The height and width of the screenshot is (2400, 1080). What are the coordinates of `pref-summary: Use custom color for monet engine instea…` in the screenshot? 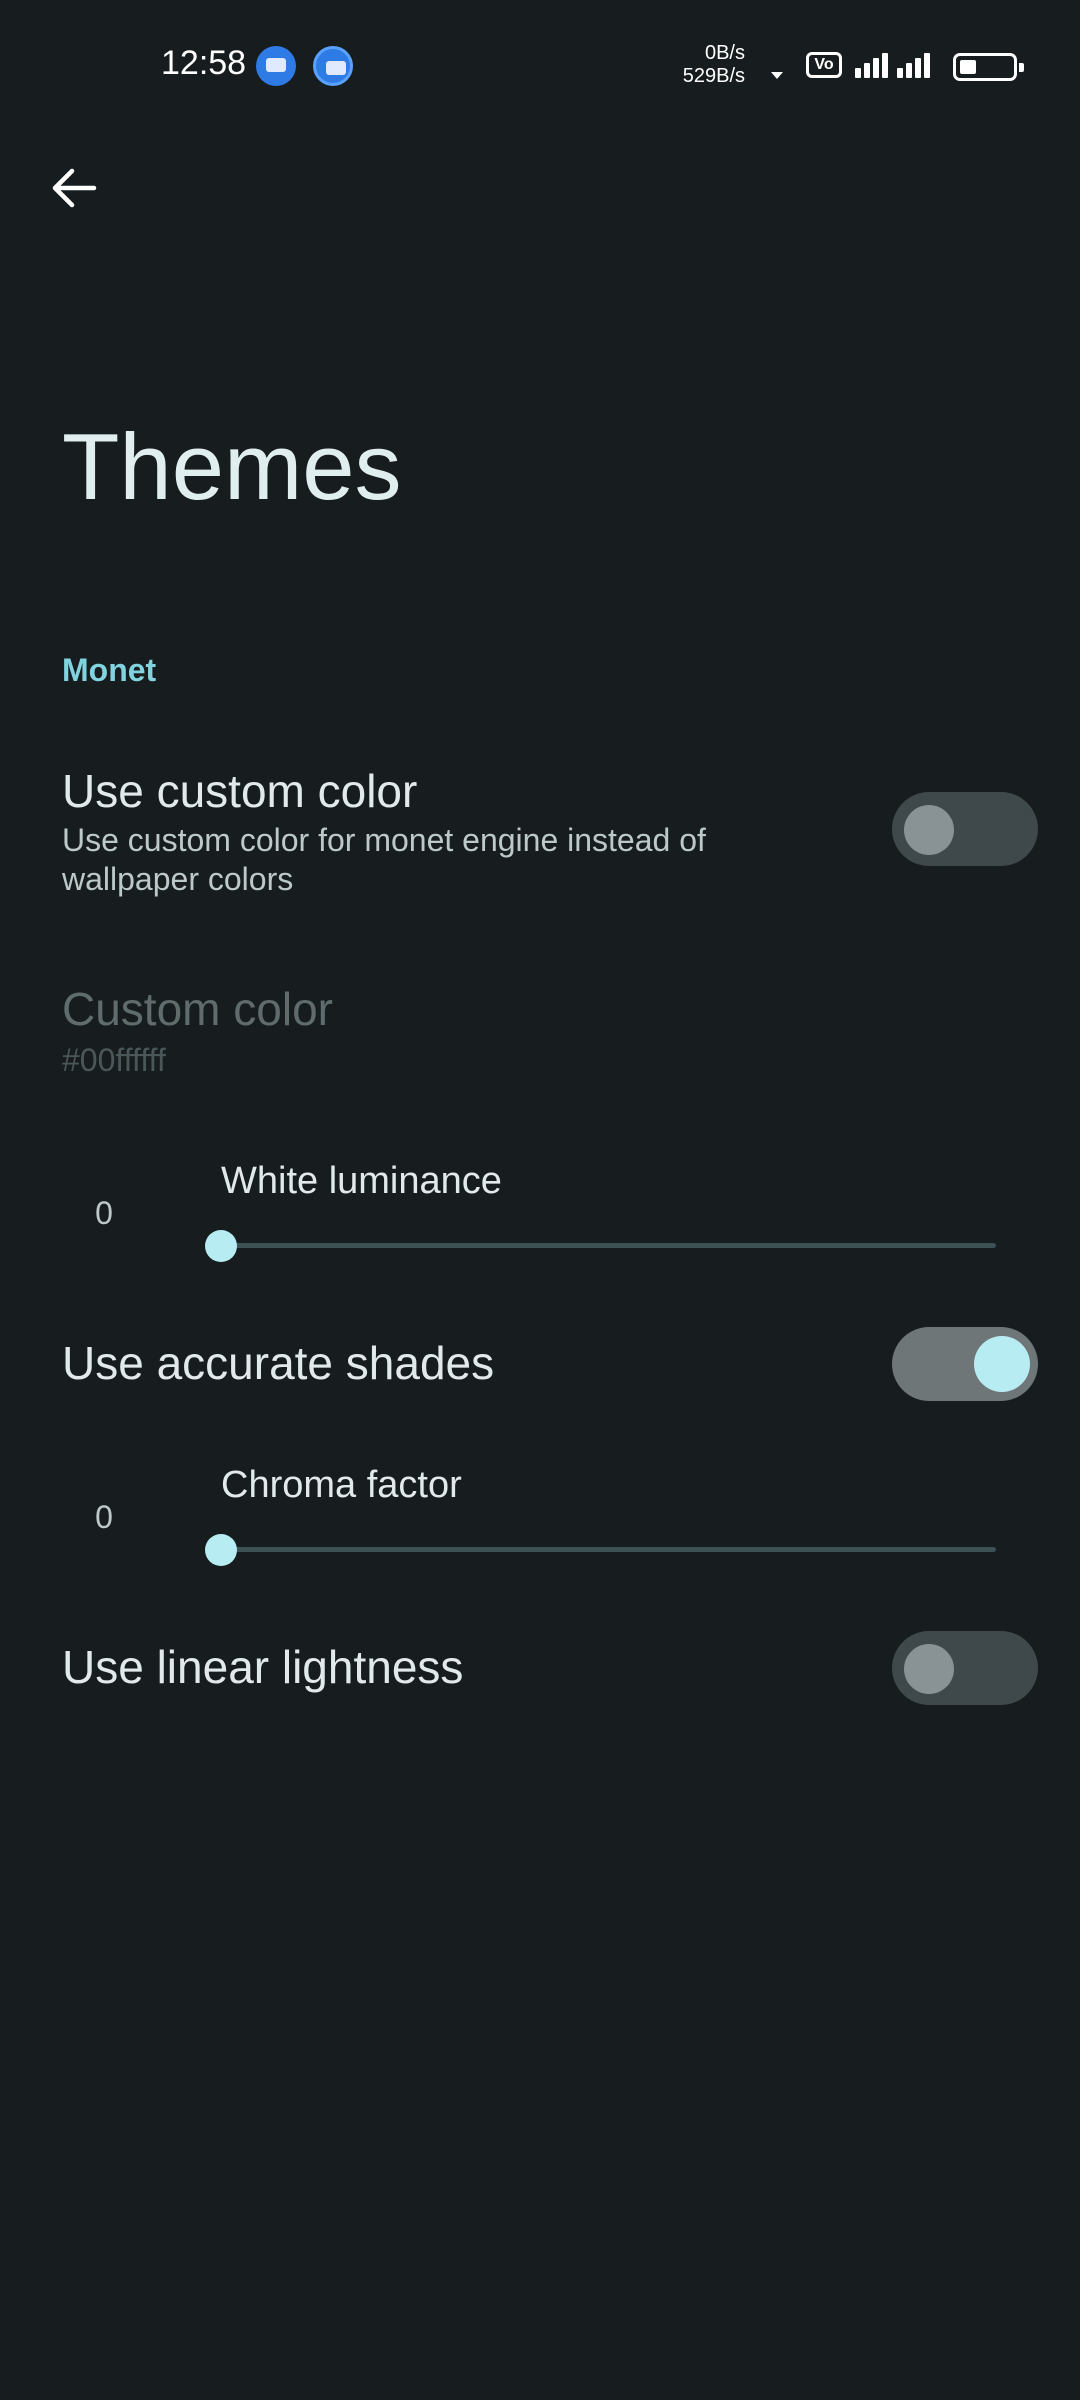 It's located at (384, 859).